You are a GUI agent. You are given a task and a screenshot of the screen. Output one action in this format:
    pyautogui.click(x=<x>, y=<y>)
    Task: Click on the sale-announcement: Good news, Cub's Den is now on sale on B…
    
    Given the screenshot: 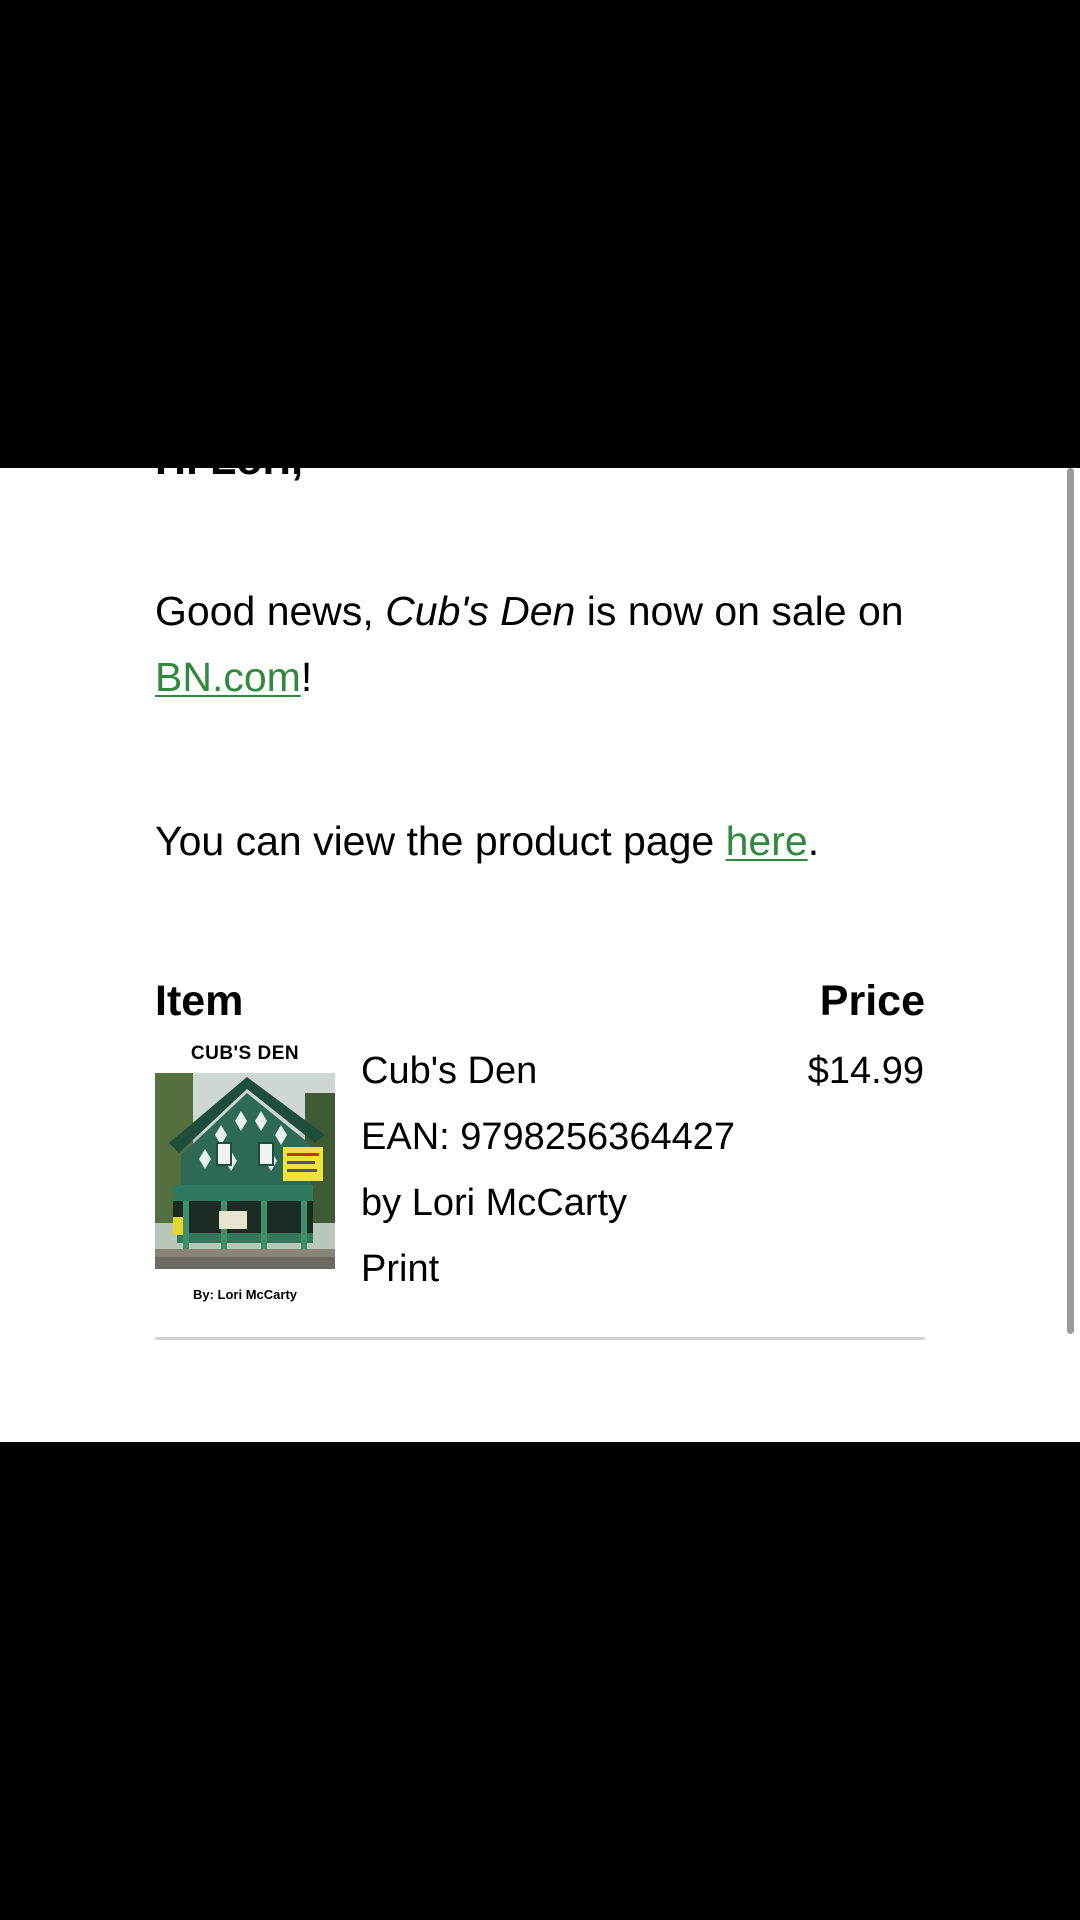 What is the action you would take?
    pyautogui.click(x=550, y=644)
    